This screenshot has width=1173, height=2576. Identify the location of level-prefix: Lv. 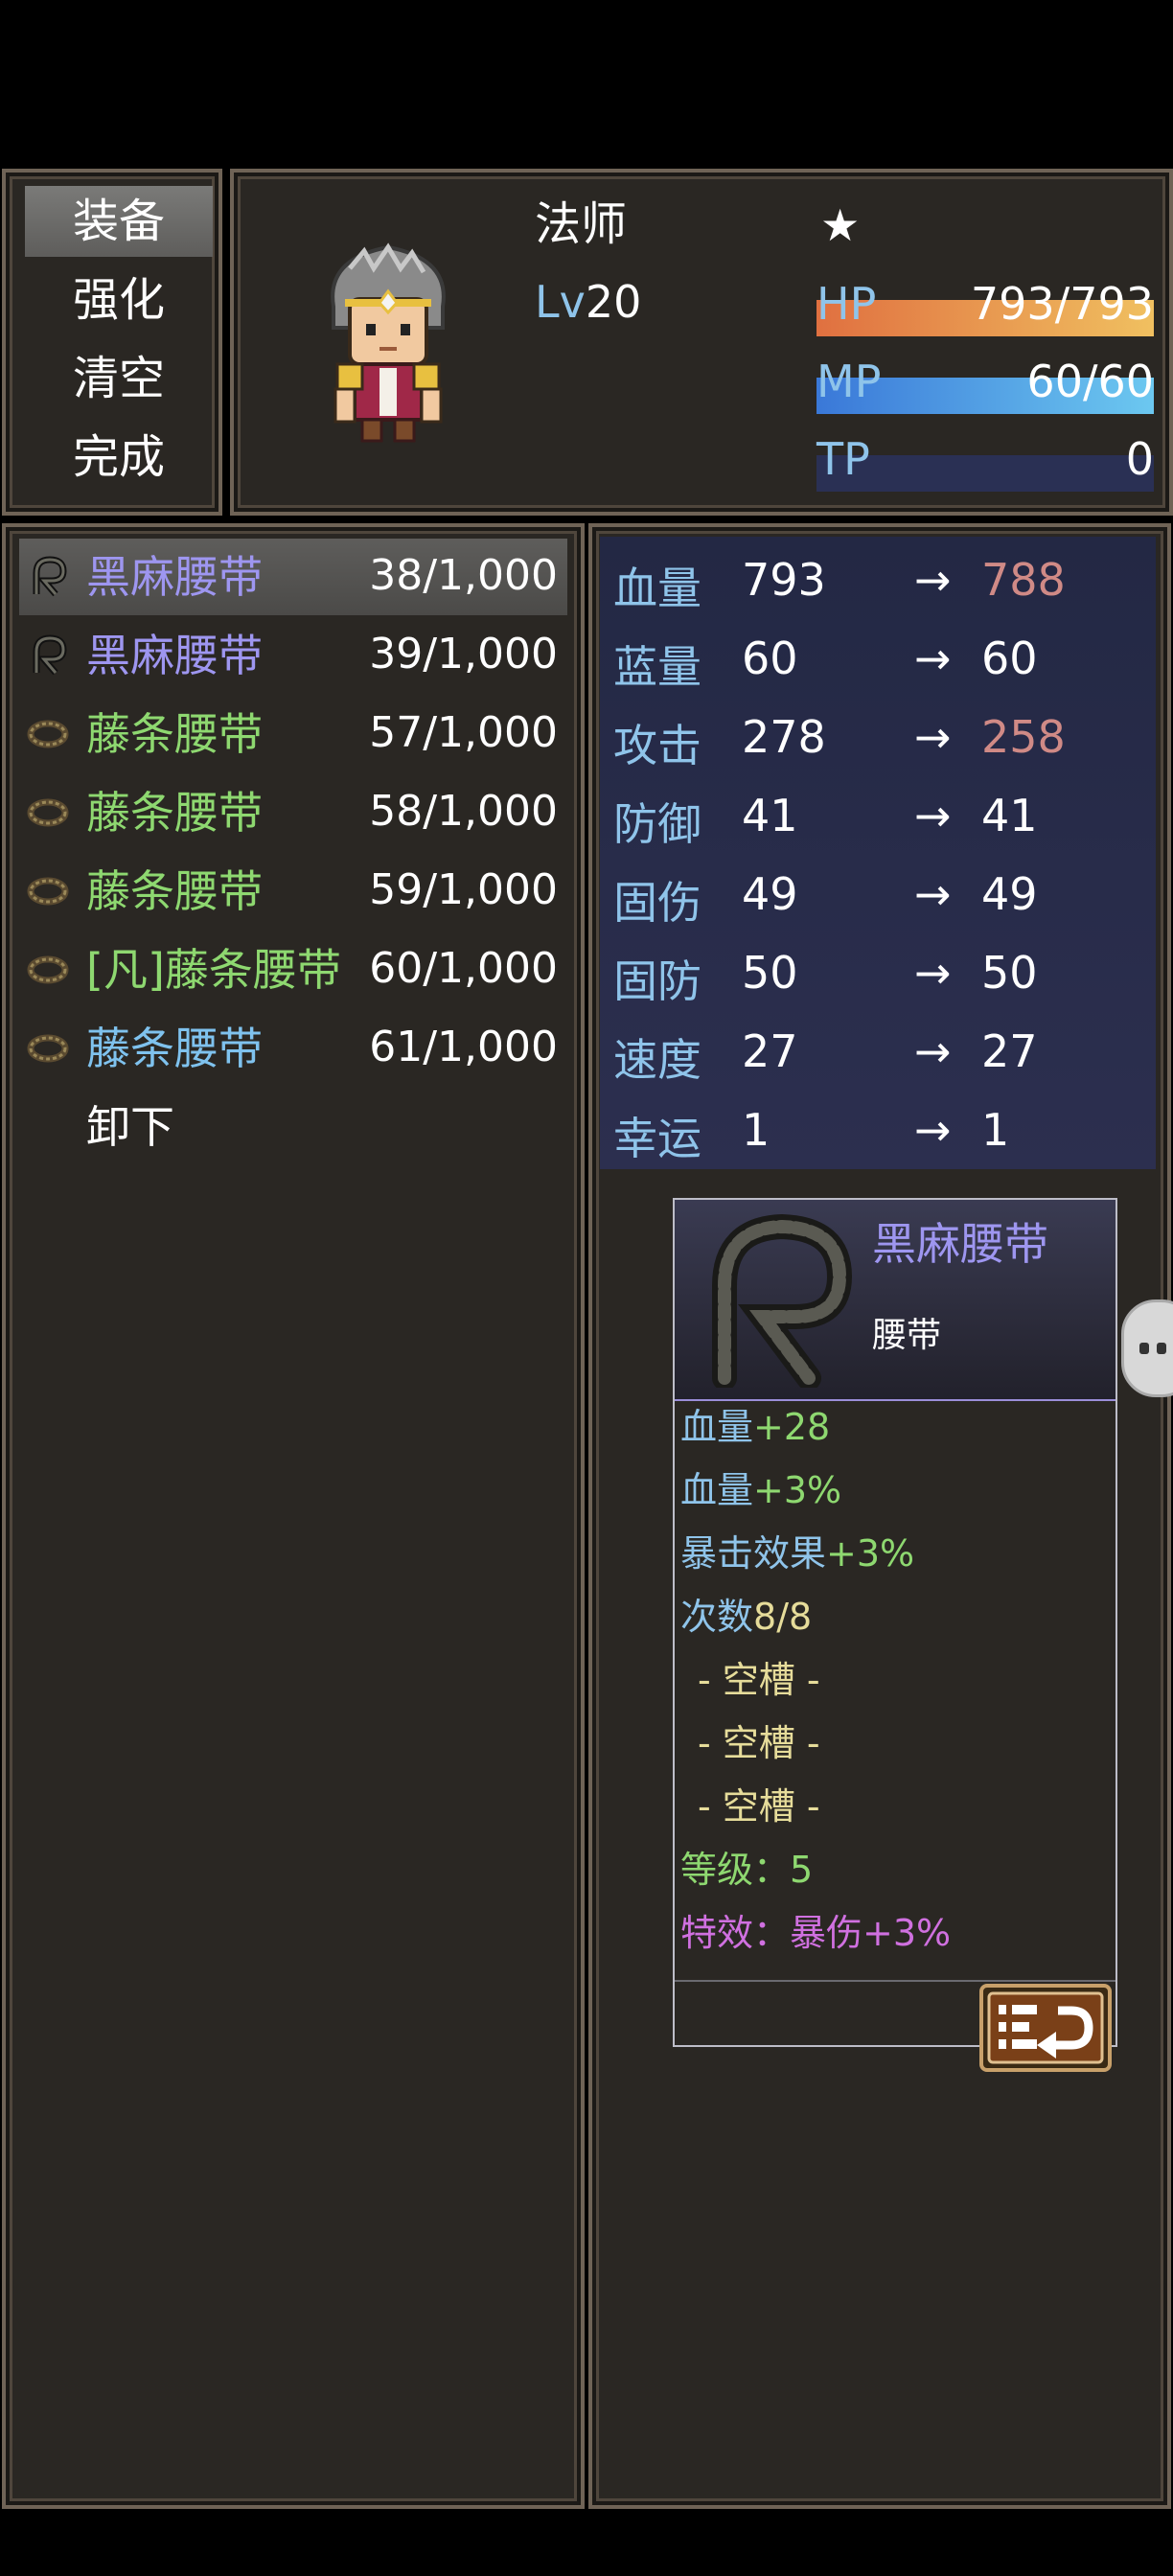
(560, 302).